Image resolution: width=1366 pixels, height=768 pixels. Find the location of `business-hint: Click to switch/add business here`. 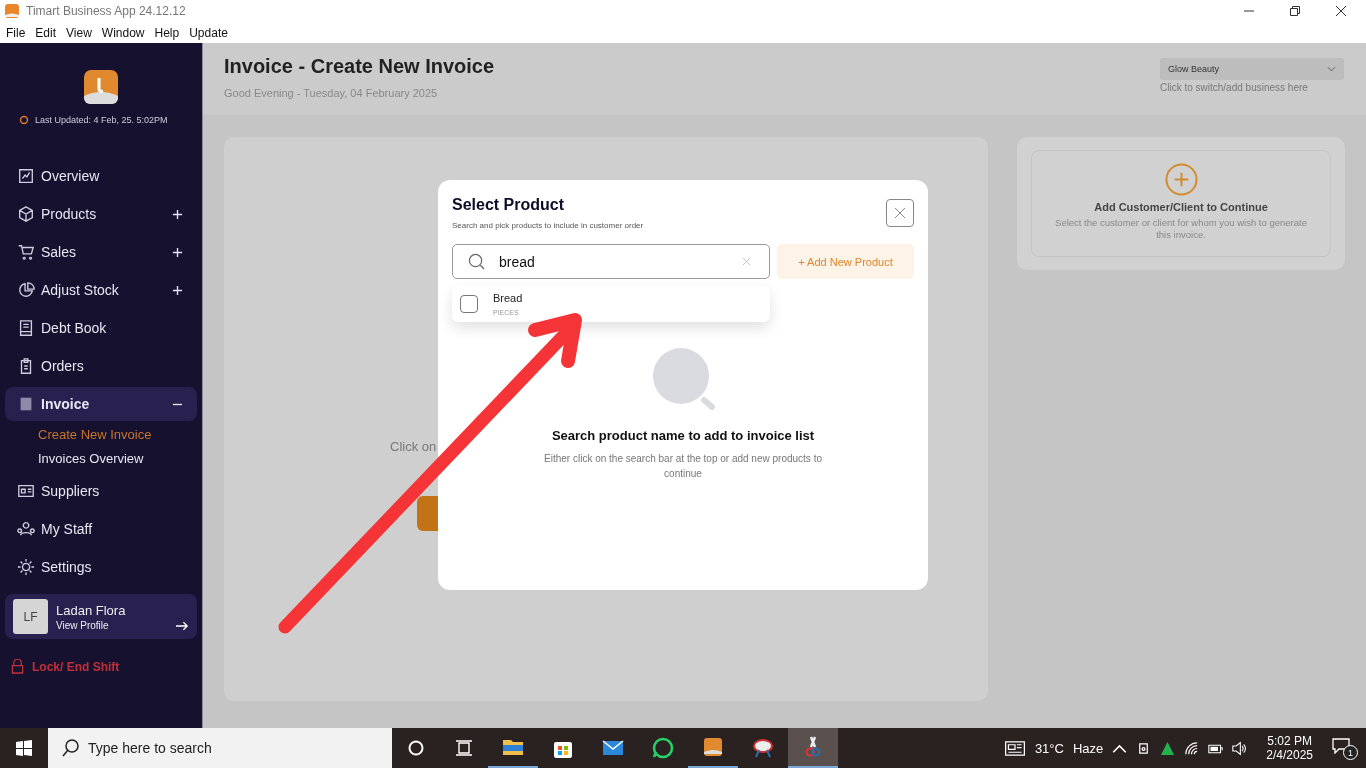

business-hint: Click to switch/add business here is located at coordinates (1234, 87).